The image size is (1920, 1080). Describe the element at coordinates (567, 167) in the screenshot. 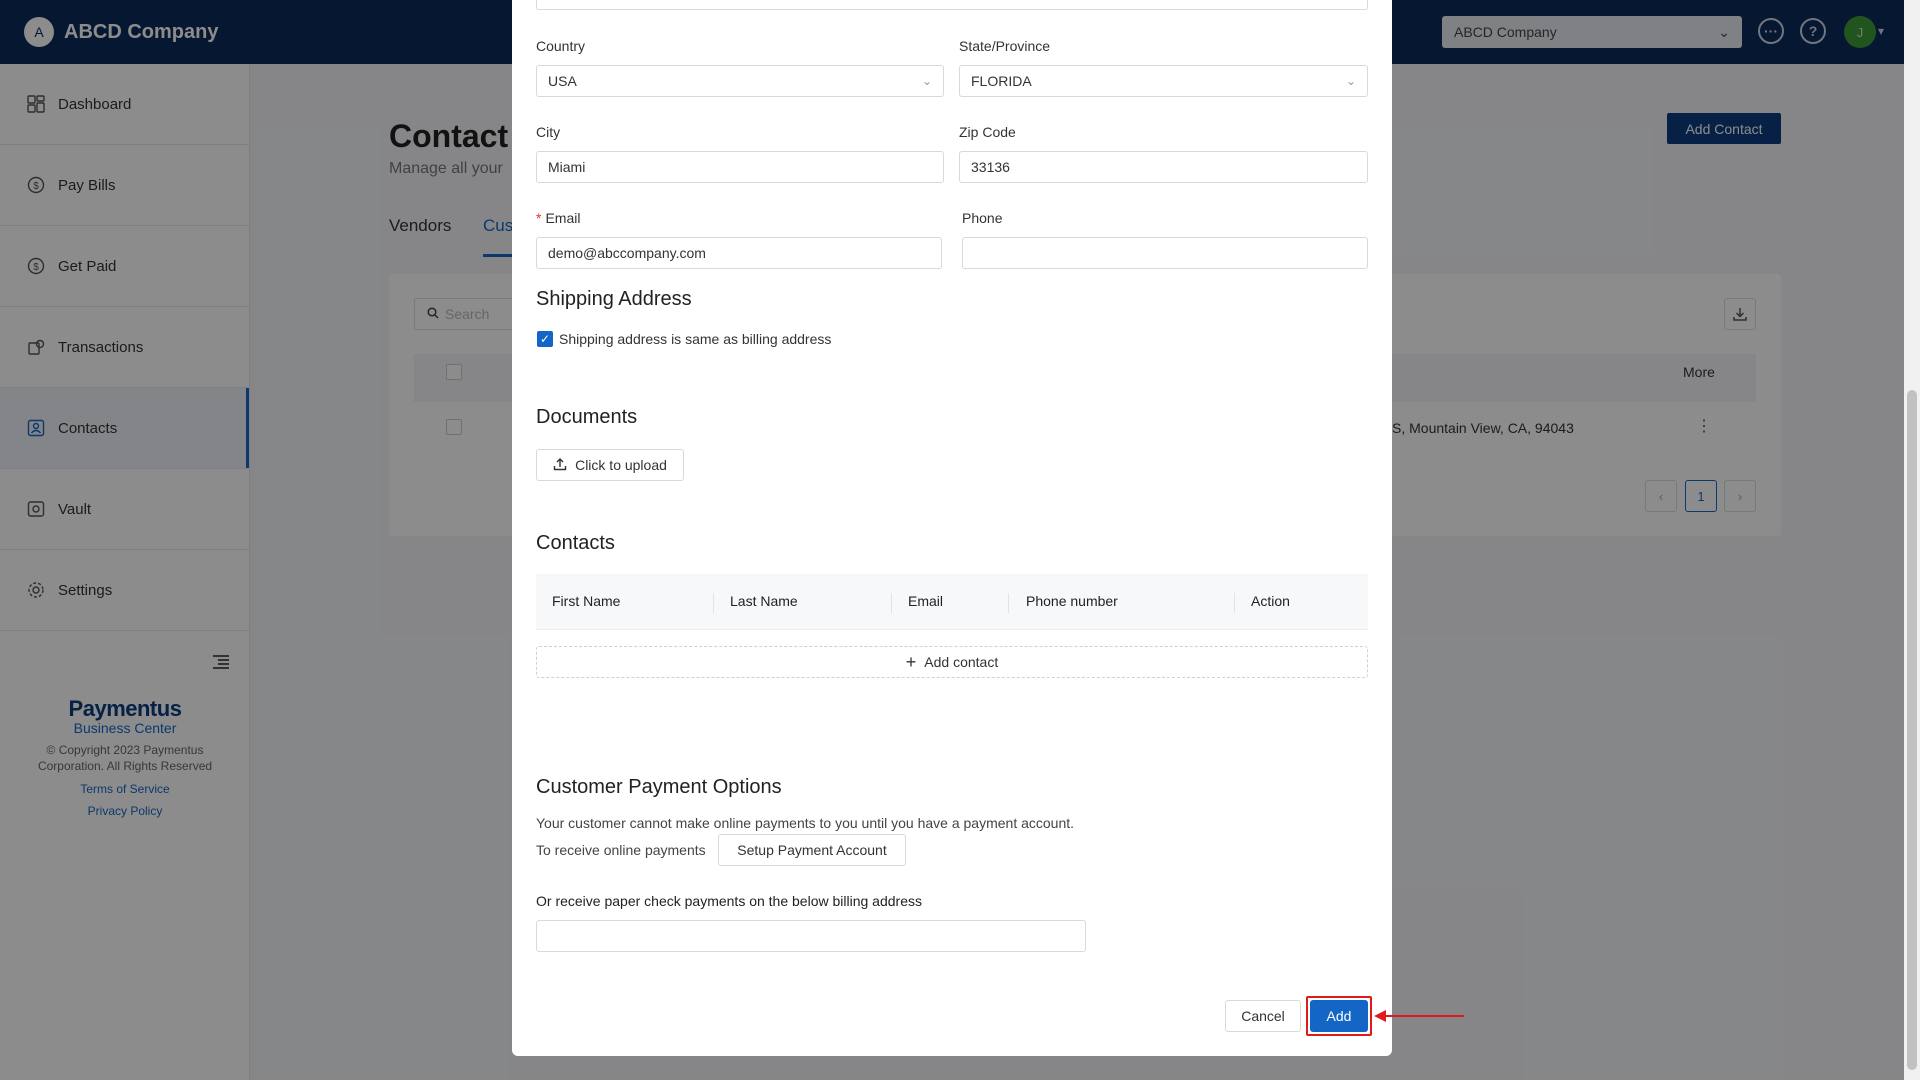

I see `city-value: Miami` at that location.